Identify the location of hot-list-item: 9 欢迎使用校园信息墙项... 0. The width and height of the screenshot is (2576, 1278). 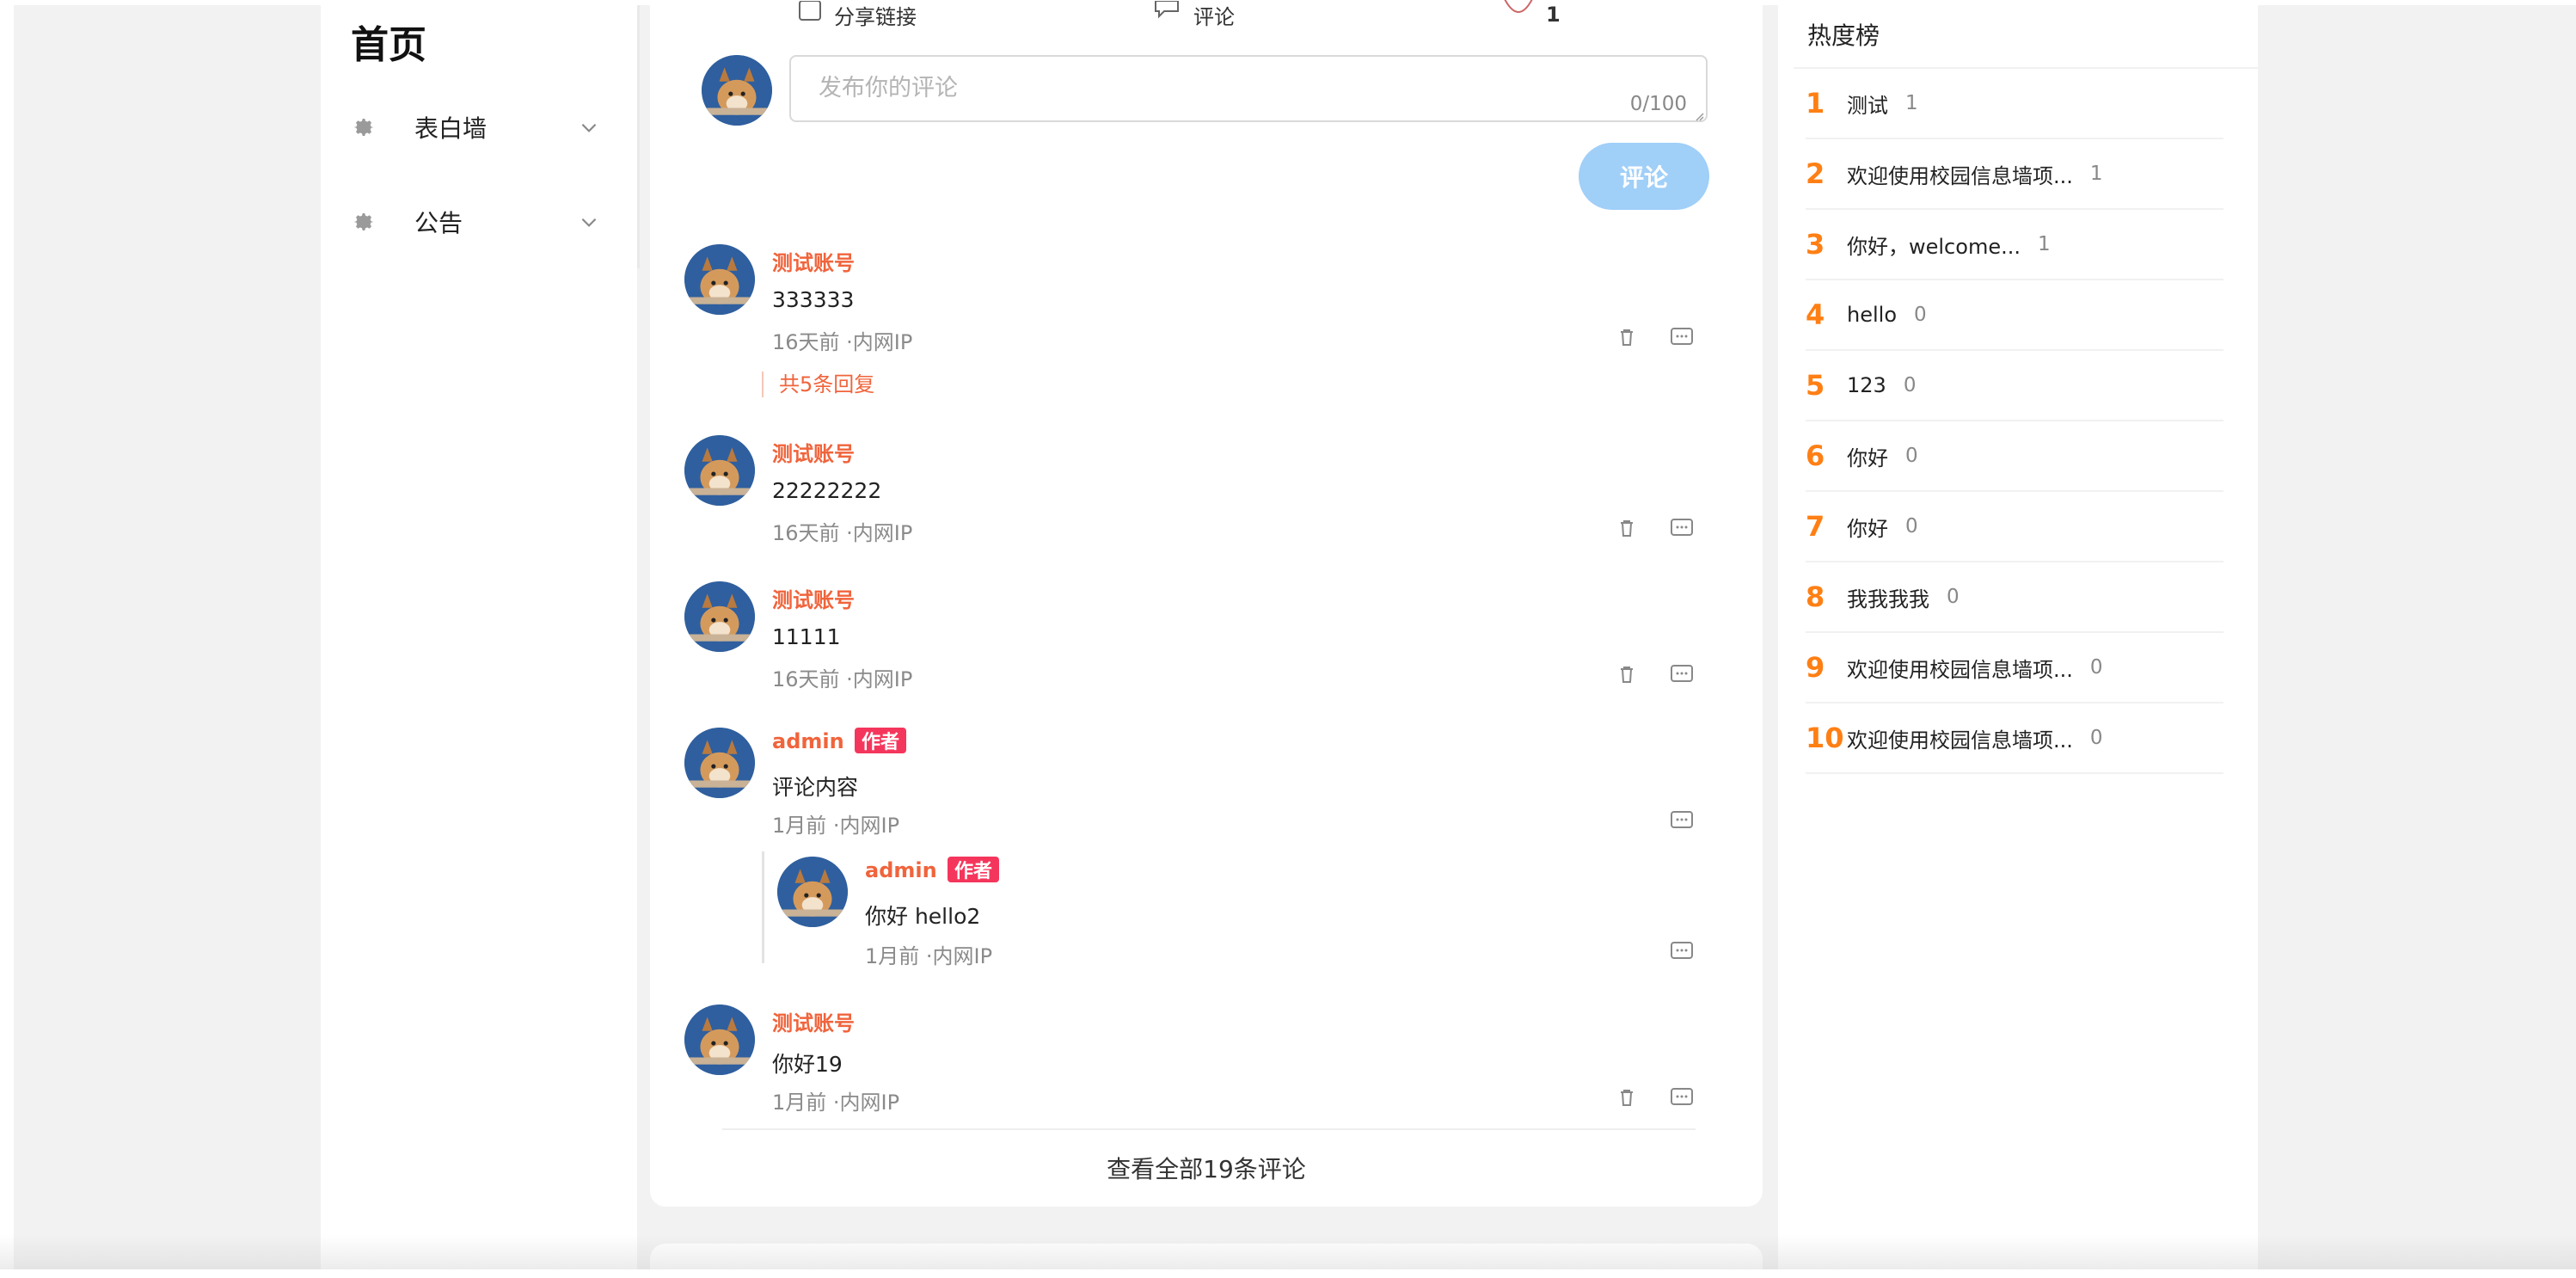
(2015, 668).